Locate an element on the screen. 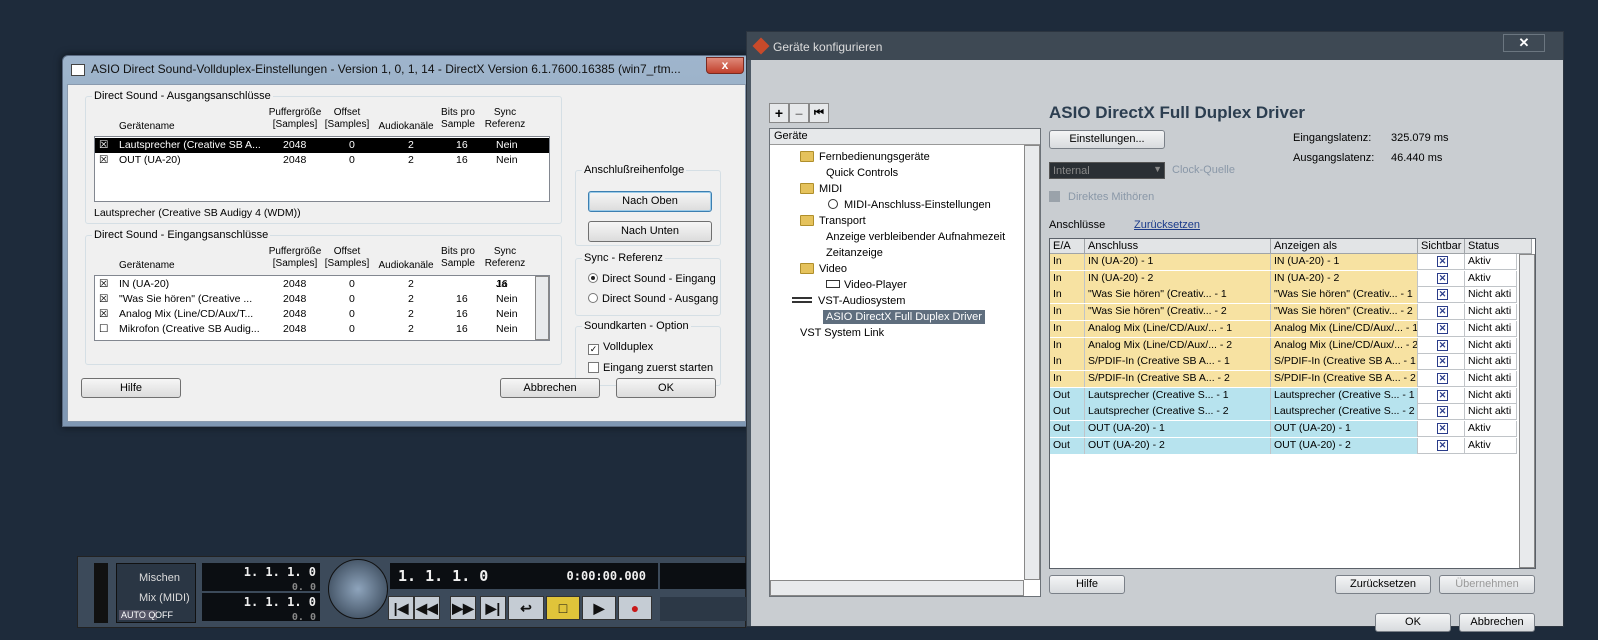 The height and width of the screenshot is (640, 1598). tree-item-midi-port-setup: MIDI-Anschluss-Einstellungen is located at coordinates (909, 205).